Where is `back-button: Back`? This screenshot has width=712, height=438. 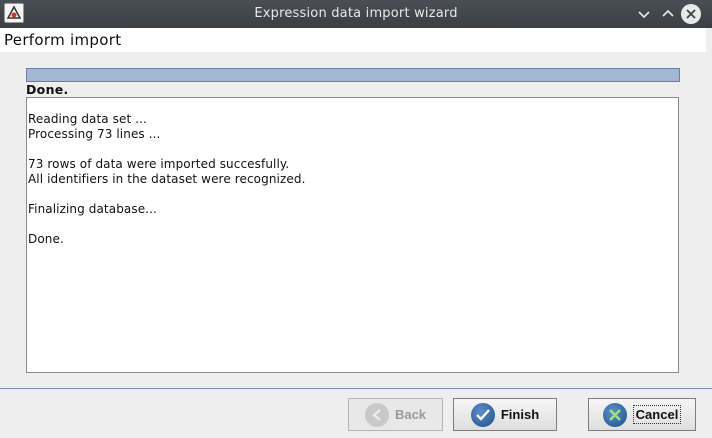
back-button: Back is located at coordinates (395, 414).